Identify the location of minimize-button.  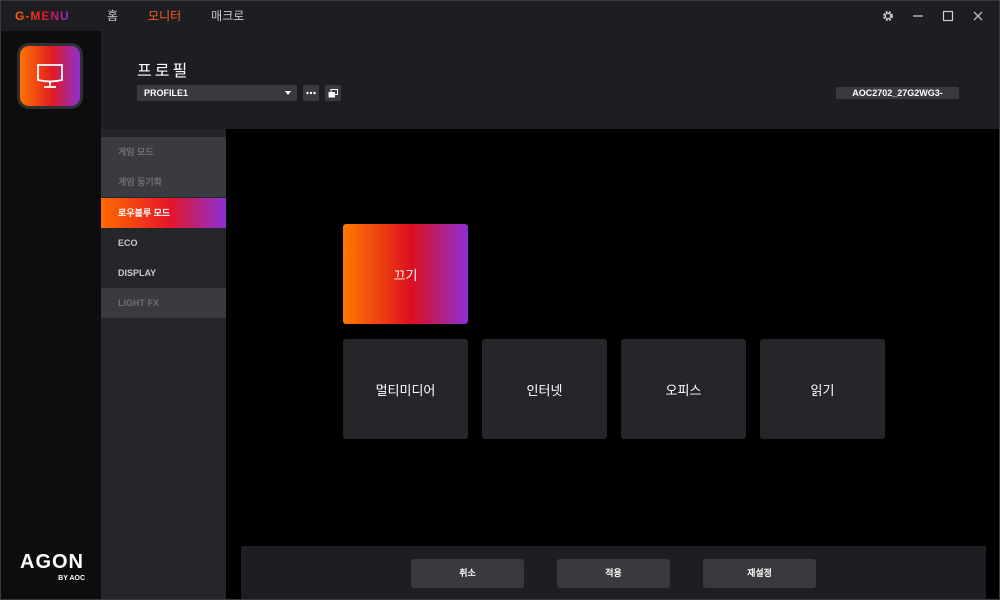
(918, 16).